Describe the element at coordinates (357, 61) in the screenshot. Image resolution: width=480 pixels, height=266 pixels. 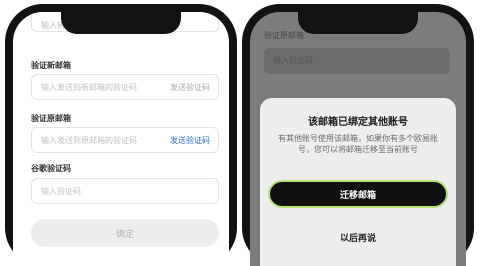
I see `background-code-input: 输入验证码` at that location.